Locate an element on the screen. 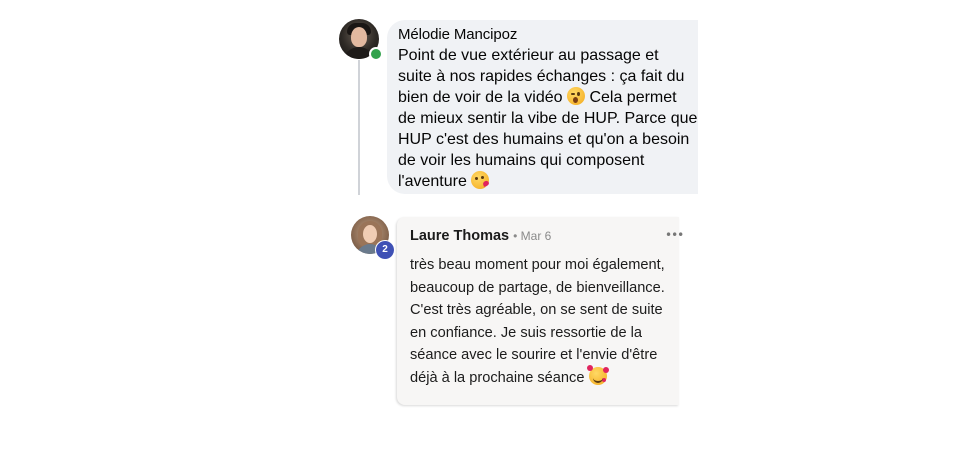 Image resolution: width=960 pixels, height=450 pixels. face-blowing-kiss-emoji-icon is located at coordinates (480, 180).